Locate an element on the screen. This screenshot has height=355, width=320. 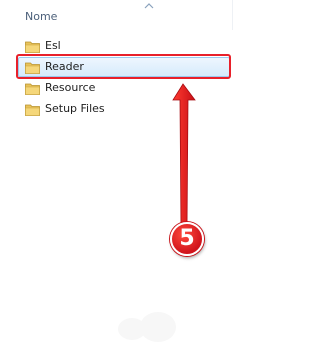
list-item-resource: Resource is located at coordinates (124, 88).